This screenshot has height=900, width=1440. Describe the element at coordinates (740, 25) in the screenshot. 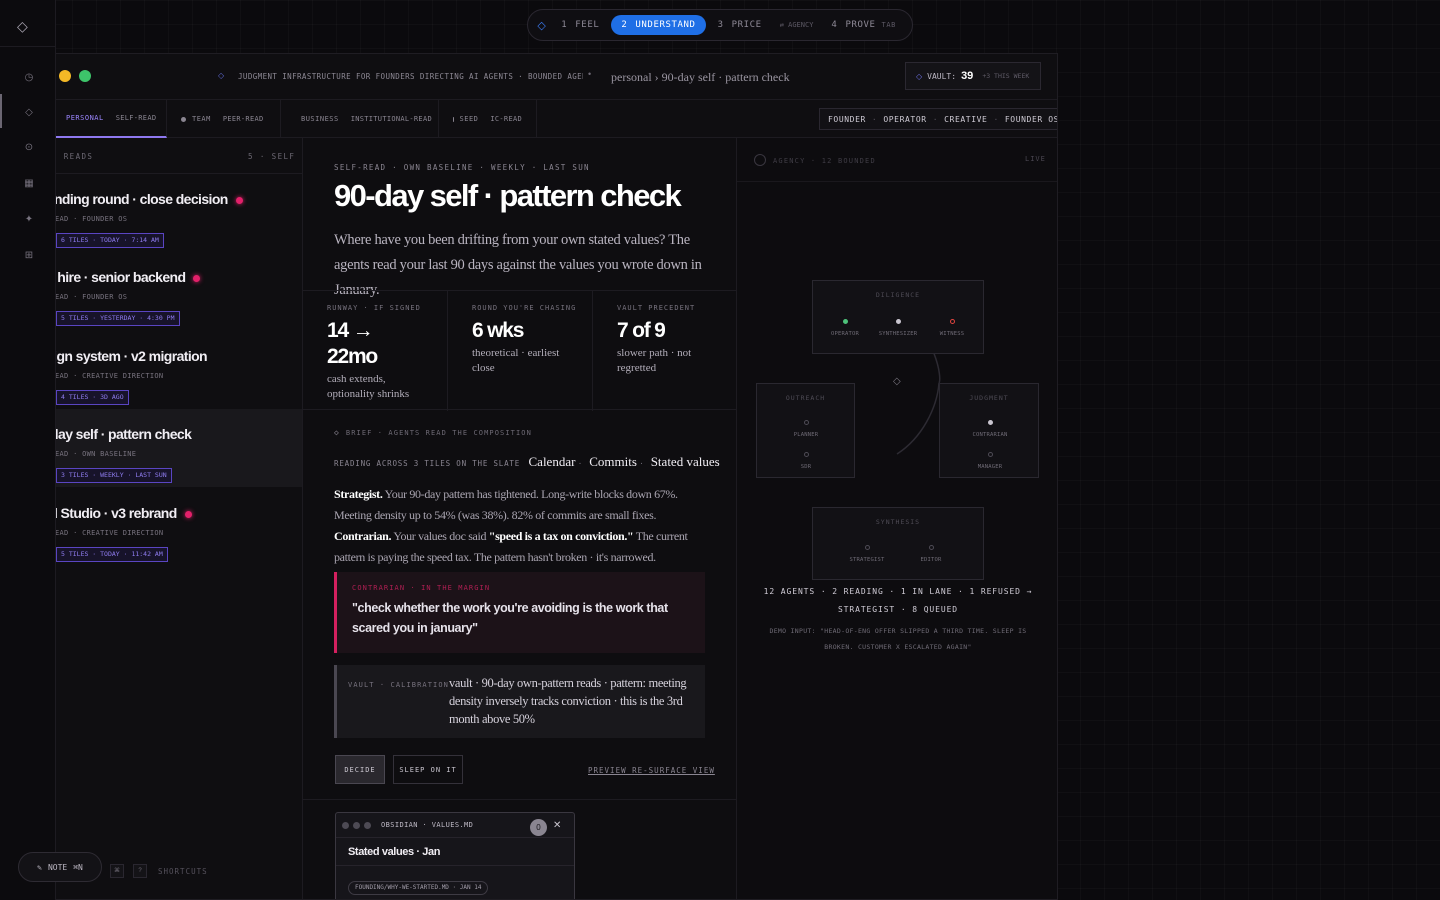

I see `step-price: 3 PRICE` at that location.